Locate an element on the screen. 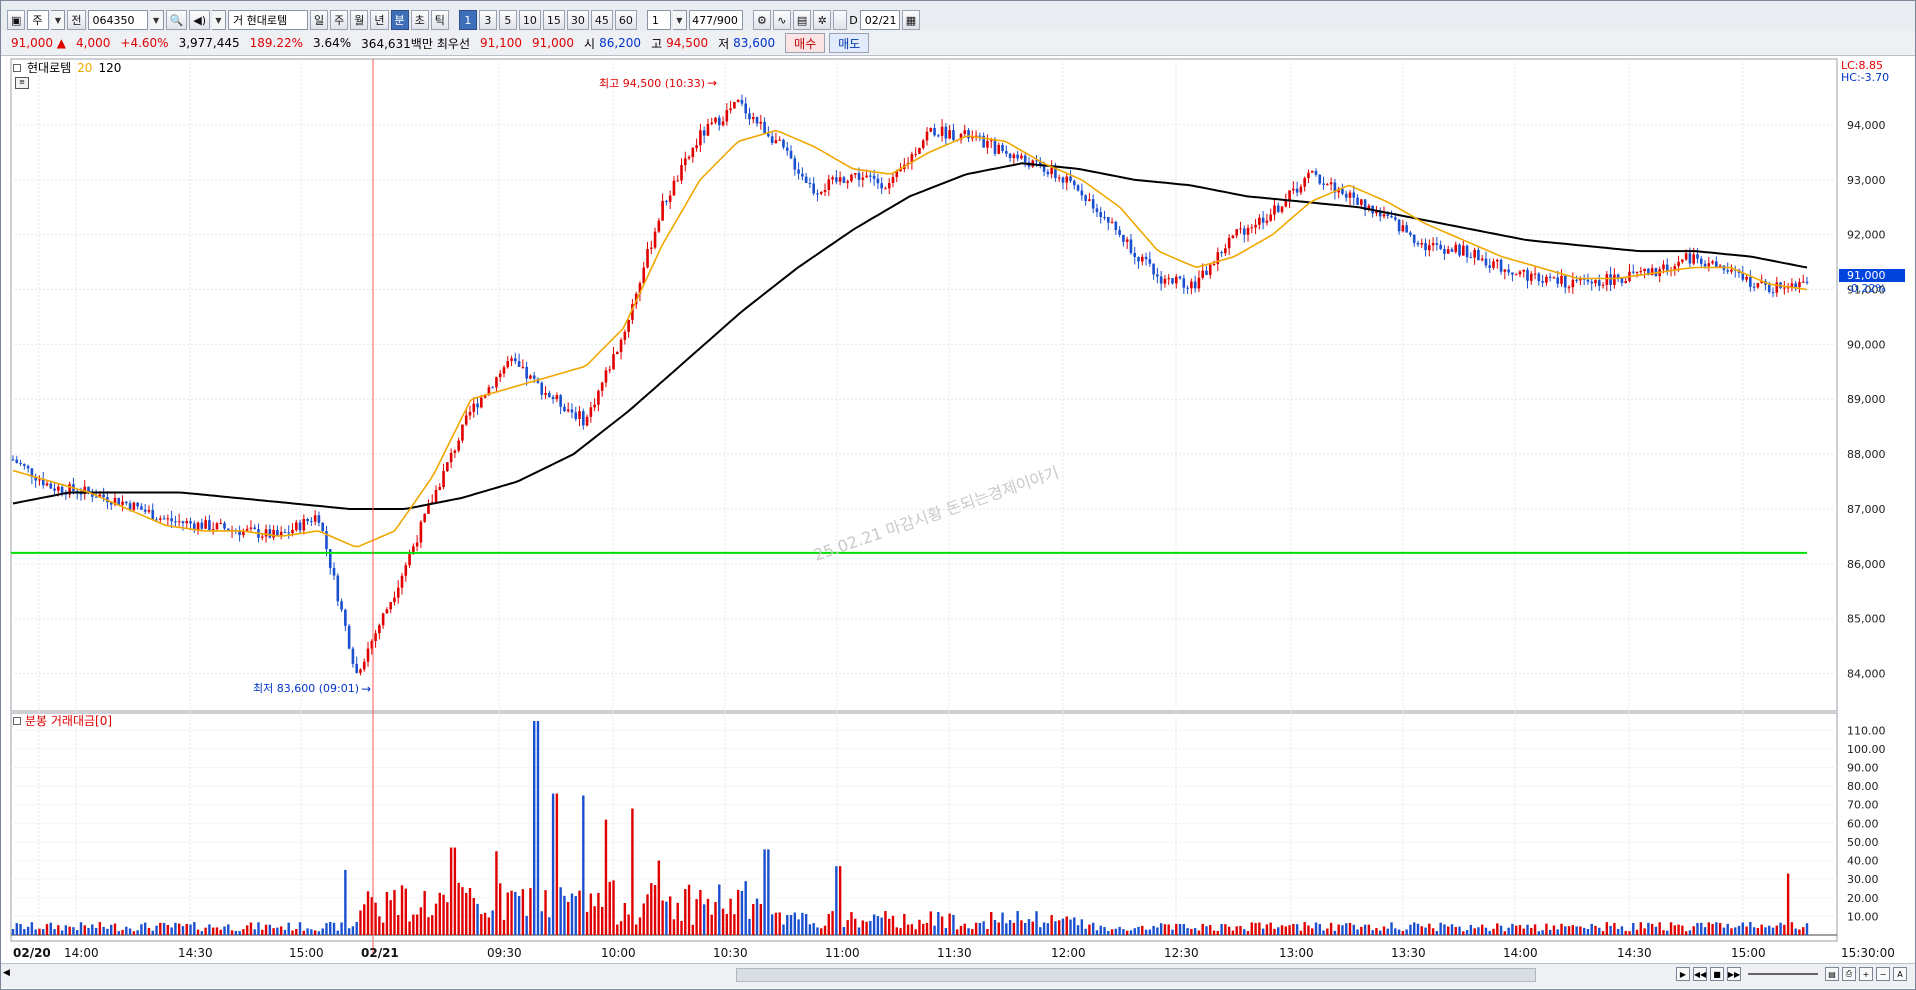  play-icon: ▶ is located at coordinates (1683, 974).